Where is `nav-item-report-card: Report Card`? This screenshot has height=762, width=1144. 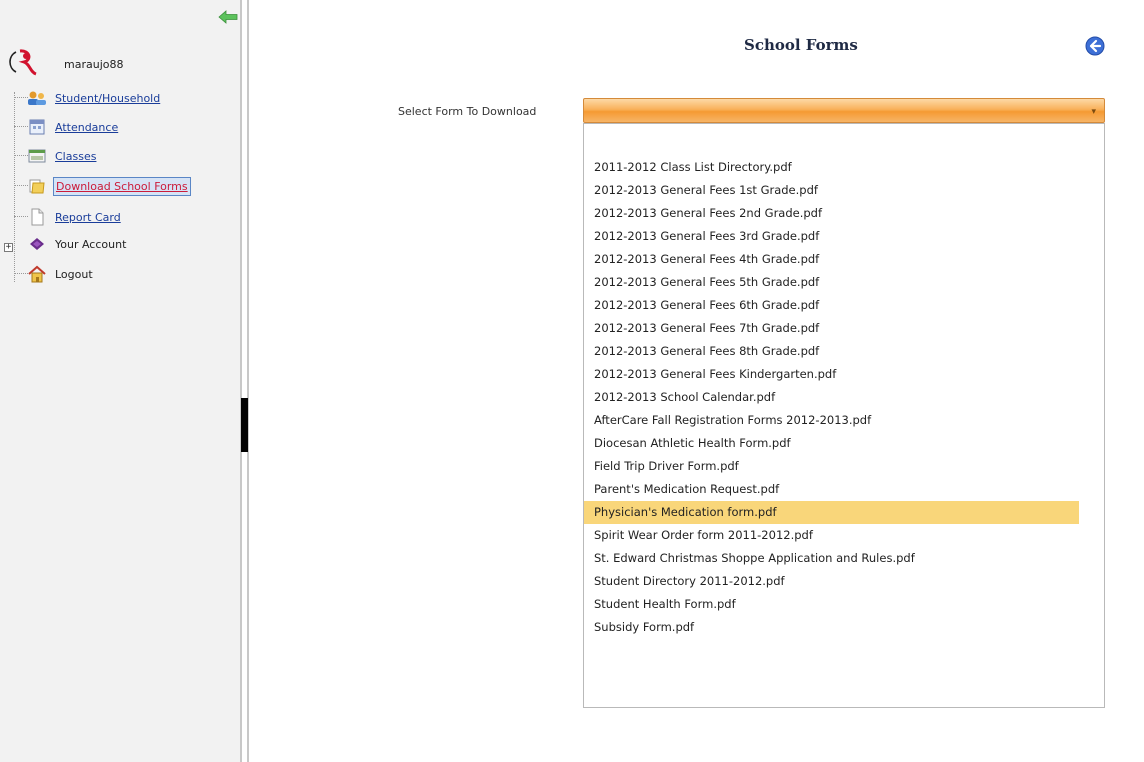 nav-item-report-card: Report Card is located at coordinates (131, 217).